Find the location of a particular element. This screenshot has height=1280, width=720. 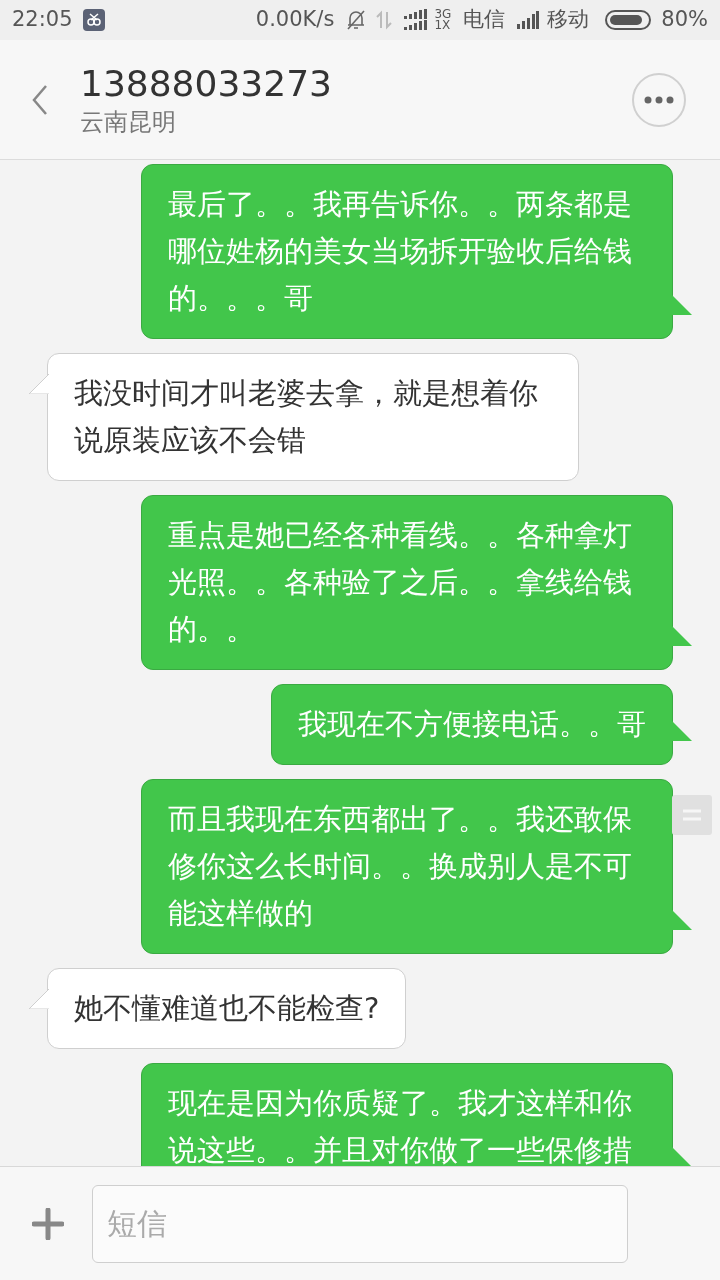

signal-icon is located at coordinates (528, 20).